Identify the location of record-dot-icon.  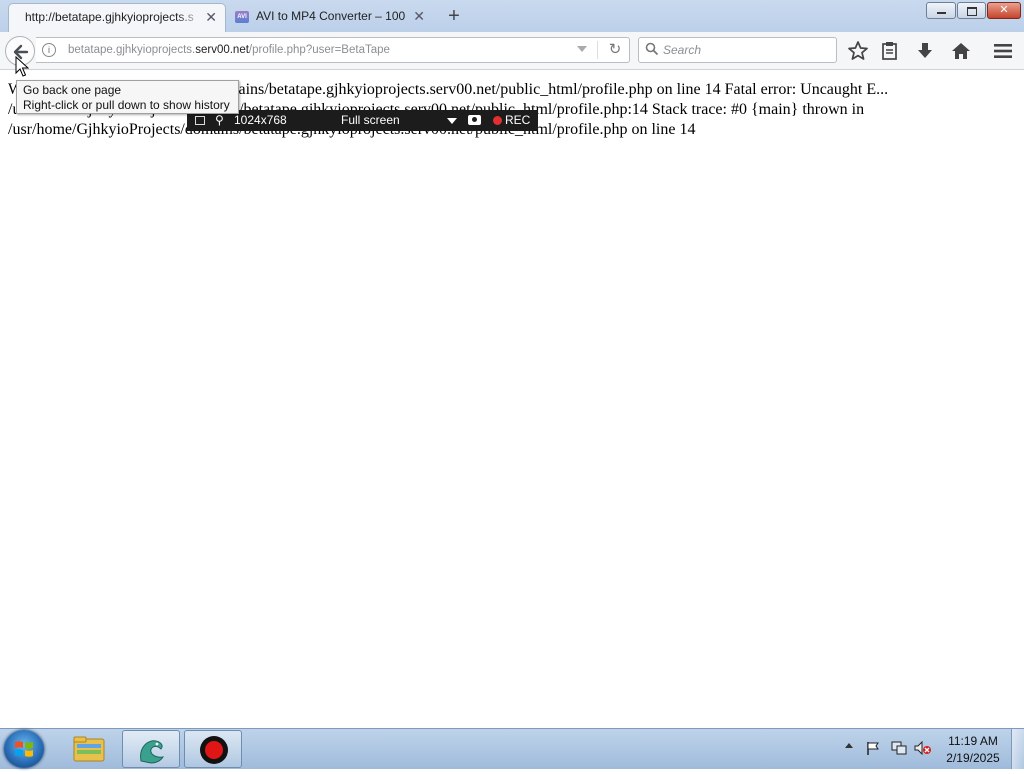
(497, 120).